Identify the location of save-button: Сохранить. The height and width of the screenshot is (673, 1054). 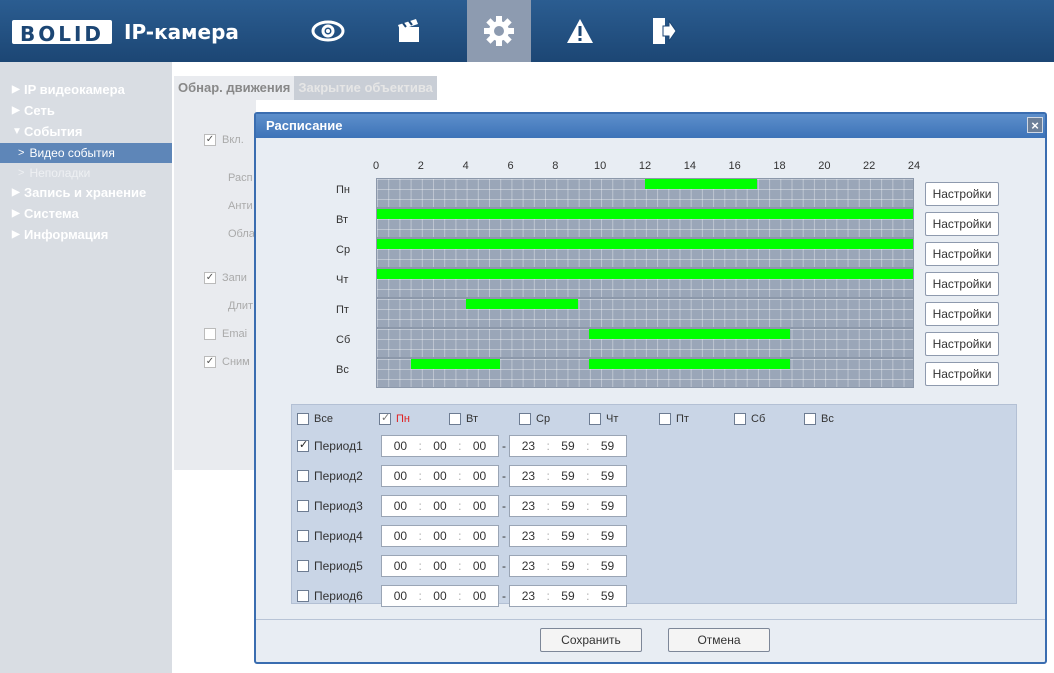
(591, 640).